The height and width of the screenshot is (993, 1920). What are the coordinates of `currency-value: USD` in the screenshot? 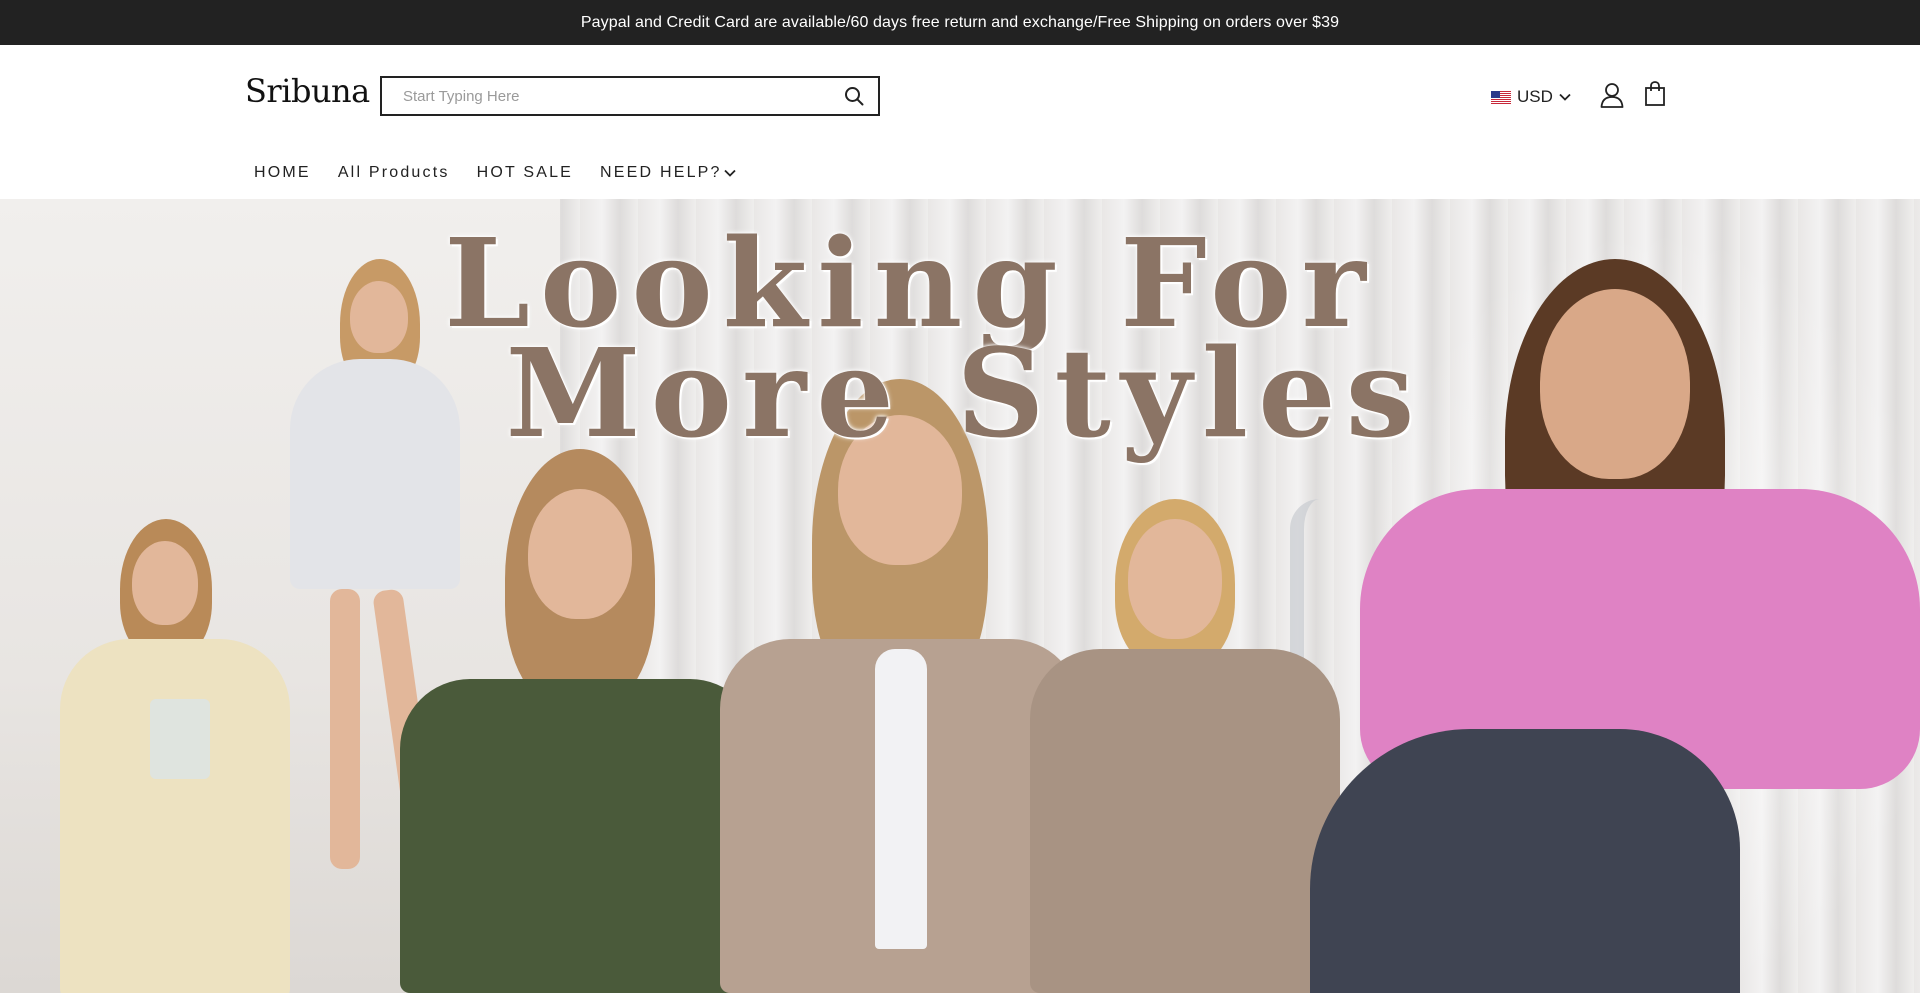 It's located at (1535, 96).